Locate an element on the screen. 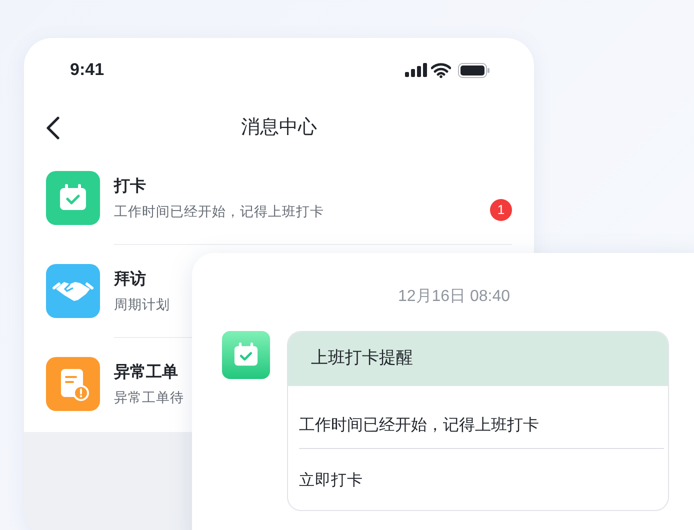 The height and width of the screenshot is (530, 694). notification-title: 上班打卡提醒 is located at coordinates (362, 358).